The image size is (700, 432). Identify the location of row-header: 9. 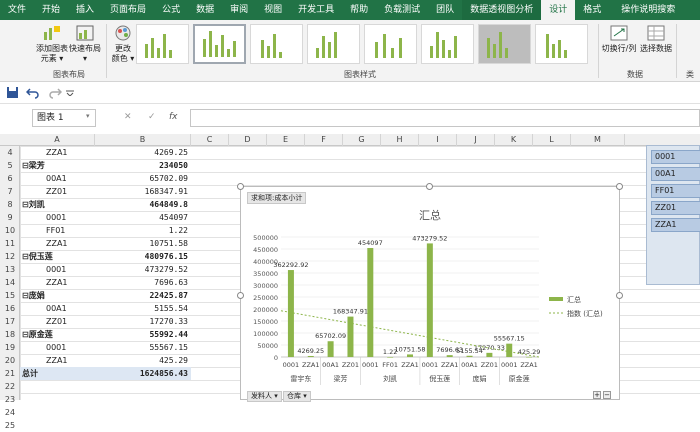
(10, 217).